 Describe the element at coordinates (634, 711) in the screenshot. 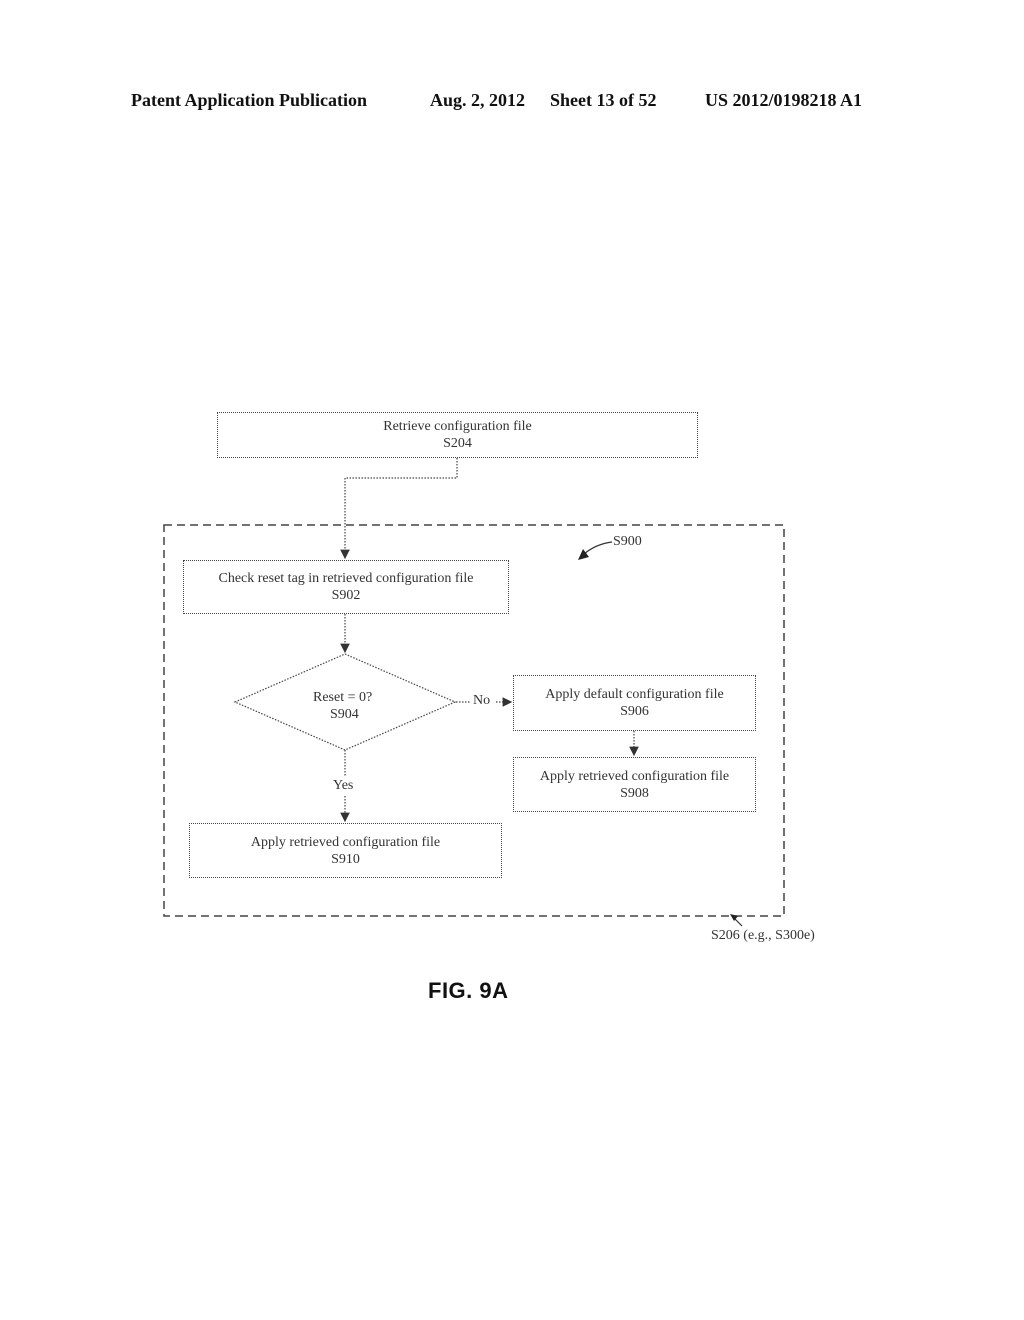

I see `s906-step: S906` at that location.